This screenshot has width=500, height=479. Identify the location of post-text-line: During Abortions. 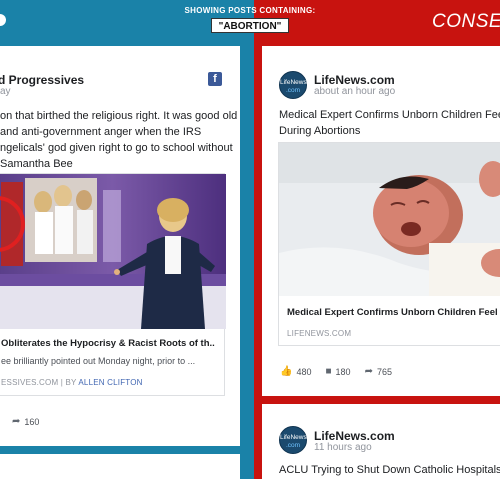
(320, 131).